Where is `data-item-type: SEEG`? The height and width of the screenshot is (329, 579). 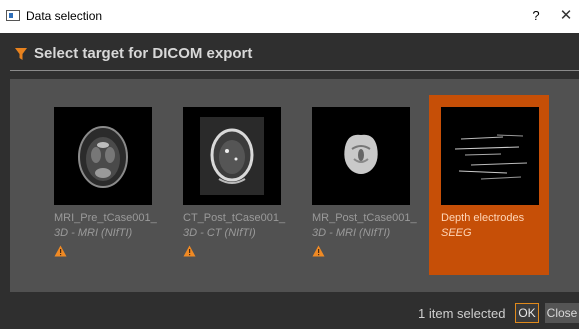 data-item-type: SEEG is located at coordinates (456, 233).